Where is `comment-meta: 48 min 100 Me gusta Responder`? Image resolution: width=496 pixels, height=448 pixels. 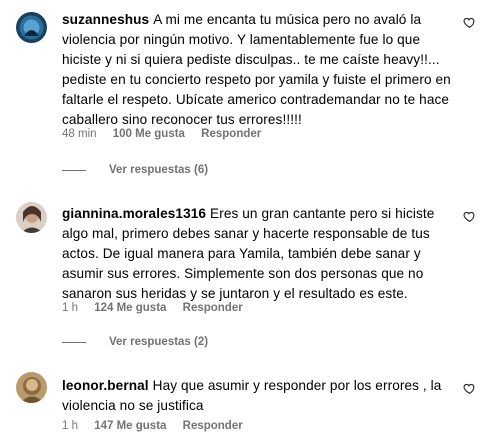 comment-meta: 48 min 100 Me gusta Responder is located at coordinates (168, 134).